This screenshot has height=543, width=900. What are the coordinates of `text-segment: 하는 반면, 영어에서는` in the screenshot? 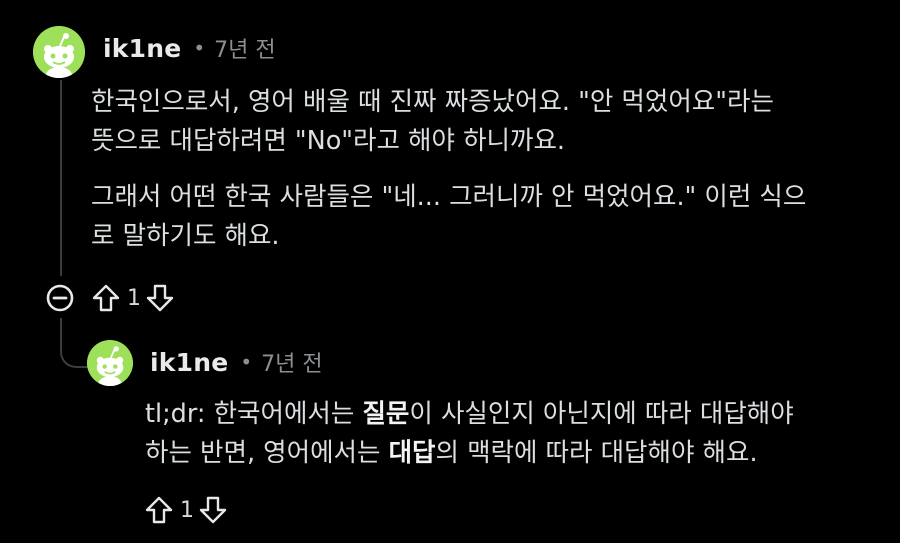 It's located at (267, 453).